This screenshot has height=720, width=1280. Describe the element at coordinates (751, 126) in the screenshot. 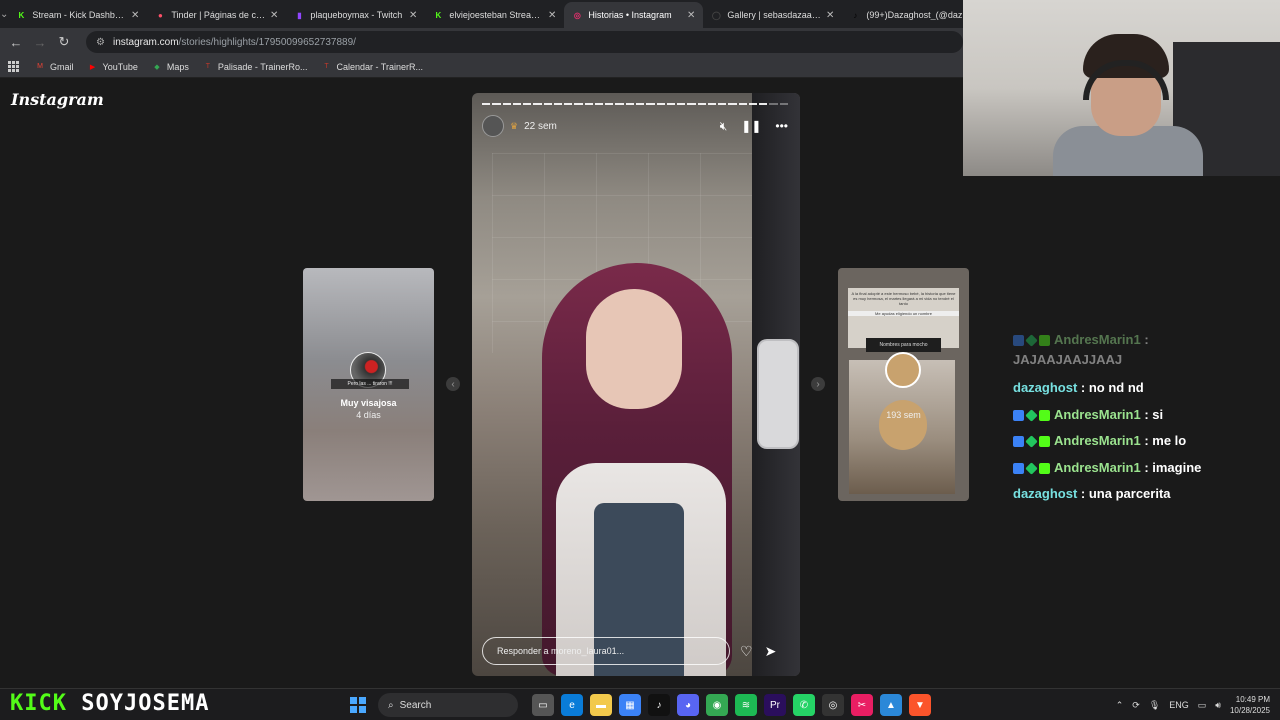

I see `pause-icon: ❚❚` at that location.